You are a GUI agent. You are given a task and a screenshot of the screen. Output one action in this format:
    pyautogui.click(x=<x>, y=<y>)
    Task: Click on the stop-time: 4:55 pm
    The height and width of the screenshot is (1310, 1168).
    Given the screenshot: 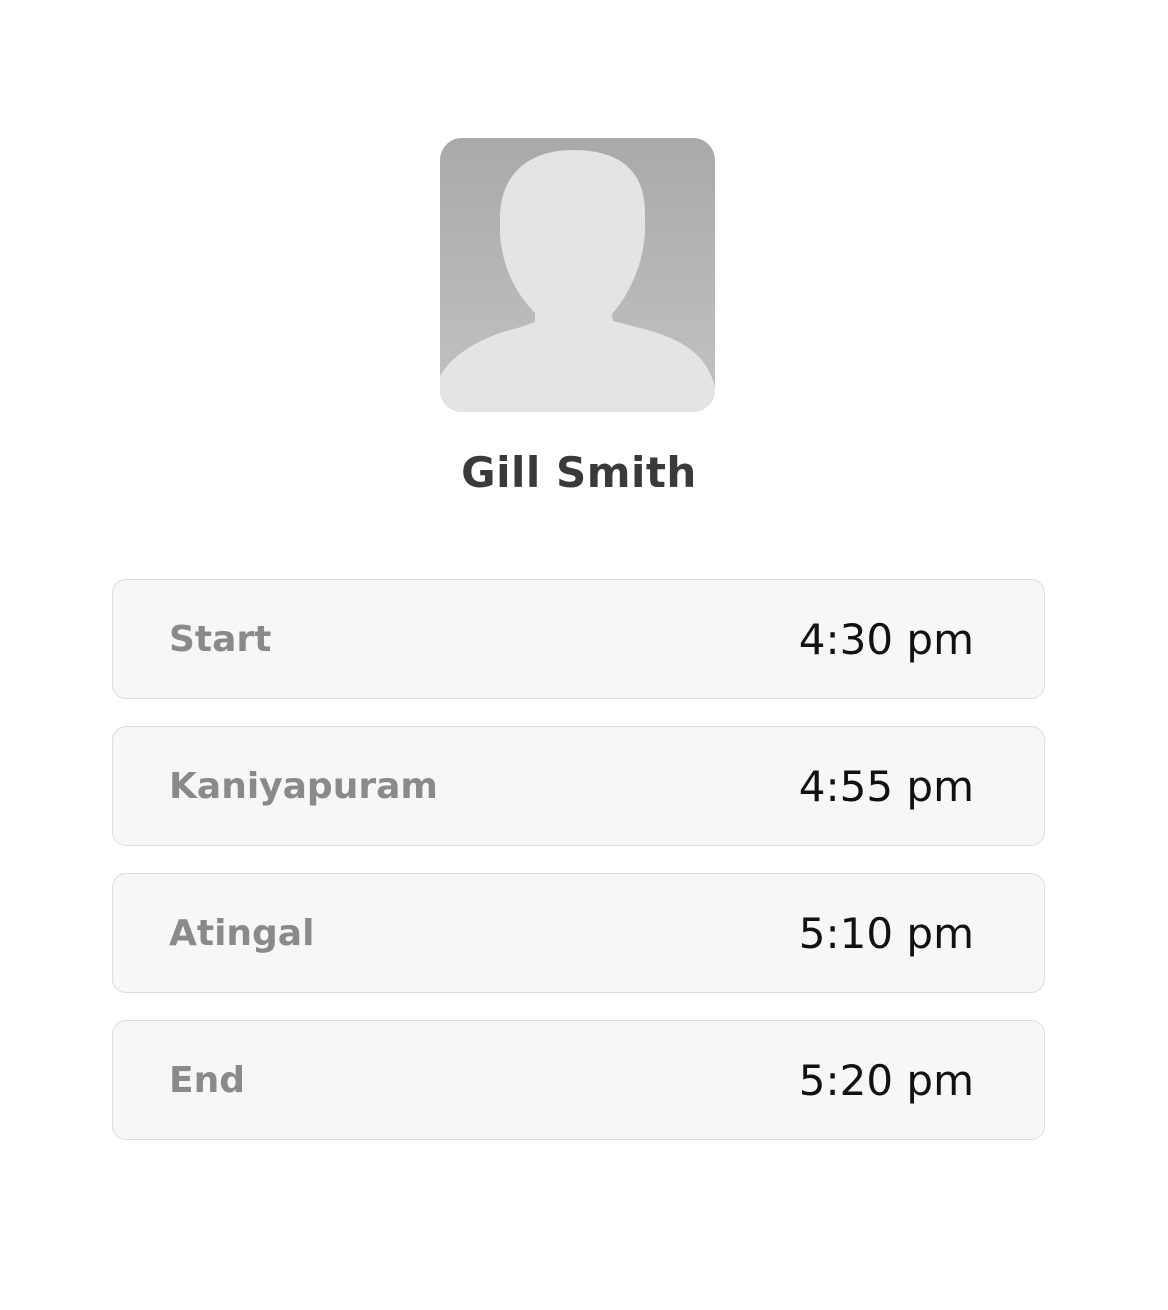 What is the action you would take?
    pyautogui.click(x=886, y=786)
    